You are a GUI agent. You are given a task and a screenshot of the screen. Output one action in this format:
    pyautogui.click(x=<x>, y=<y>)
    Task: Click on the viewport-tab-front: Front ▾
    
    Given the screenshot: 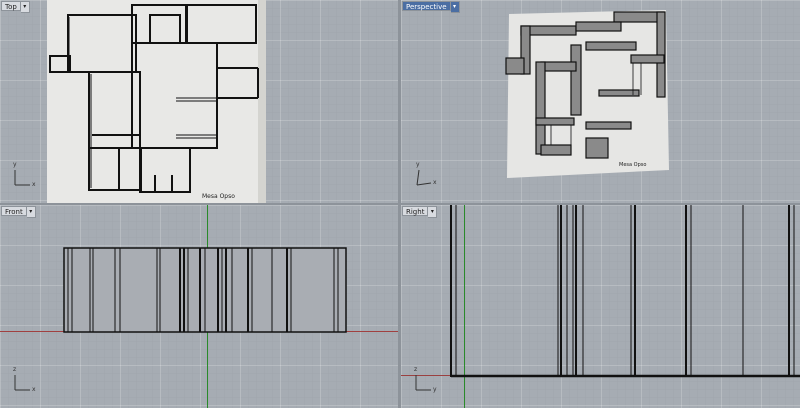 What is the action you would take?
    pyautogui.click(x=18, y=212)
    